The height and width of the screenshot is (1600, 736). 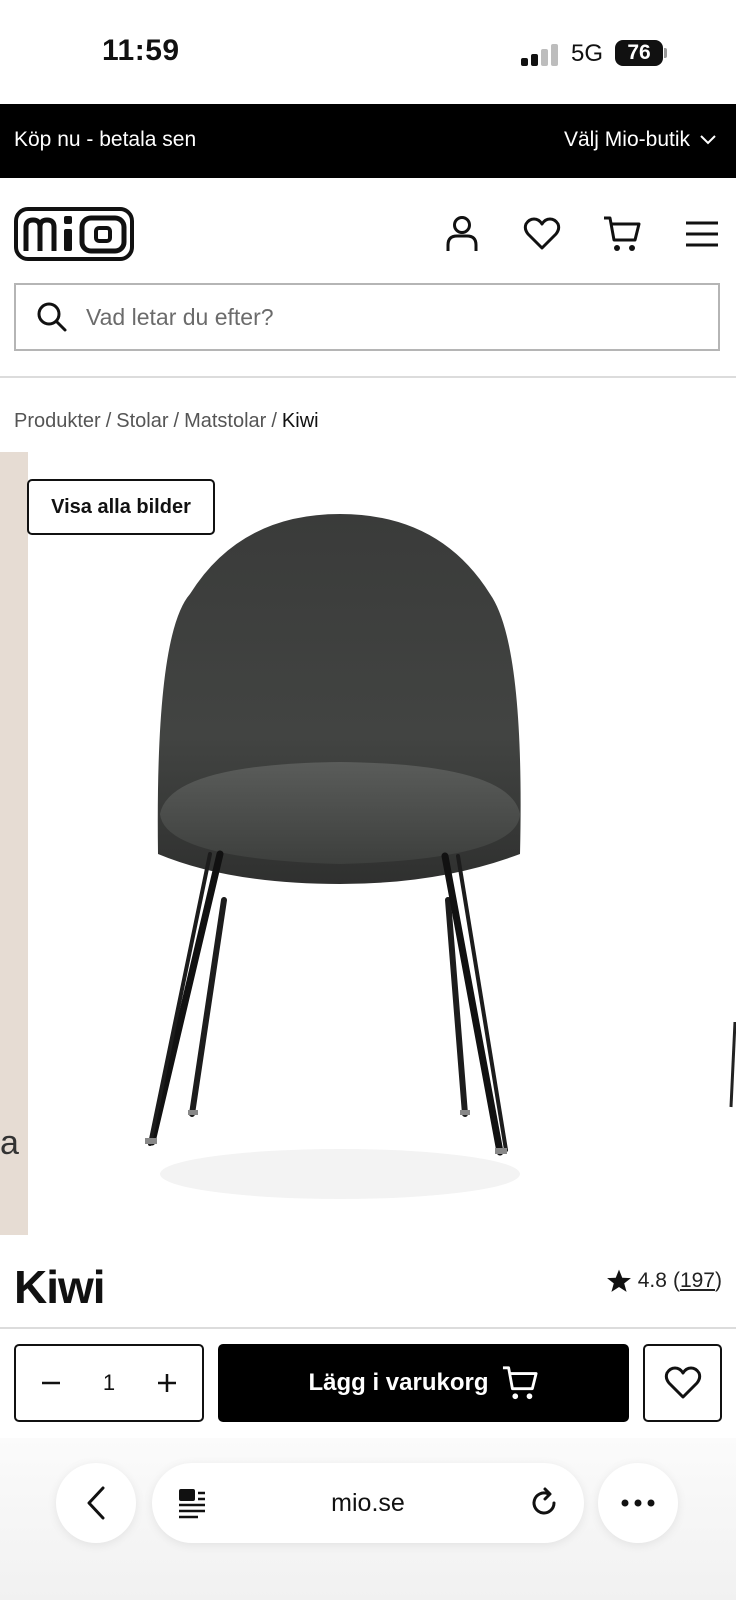 I want to click on store-select: Välj Mio-butik, so click(x=640, y=140).